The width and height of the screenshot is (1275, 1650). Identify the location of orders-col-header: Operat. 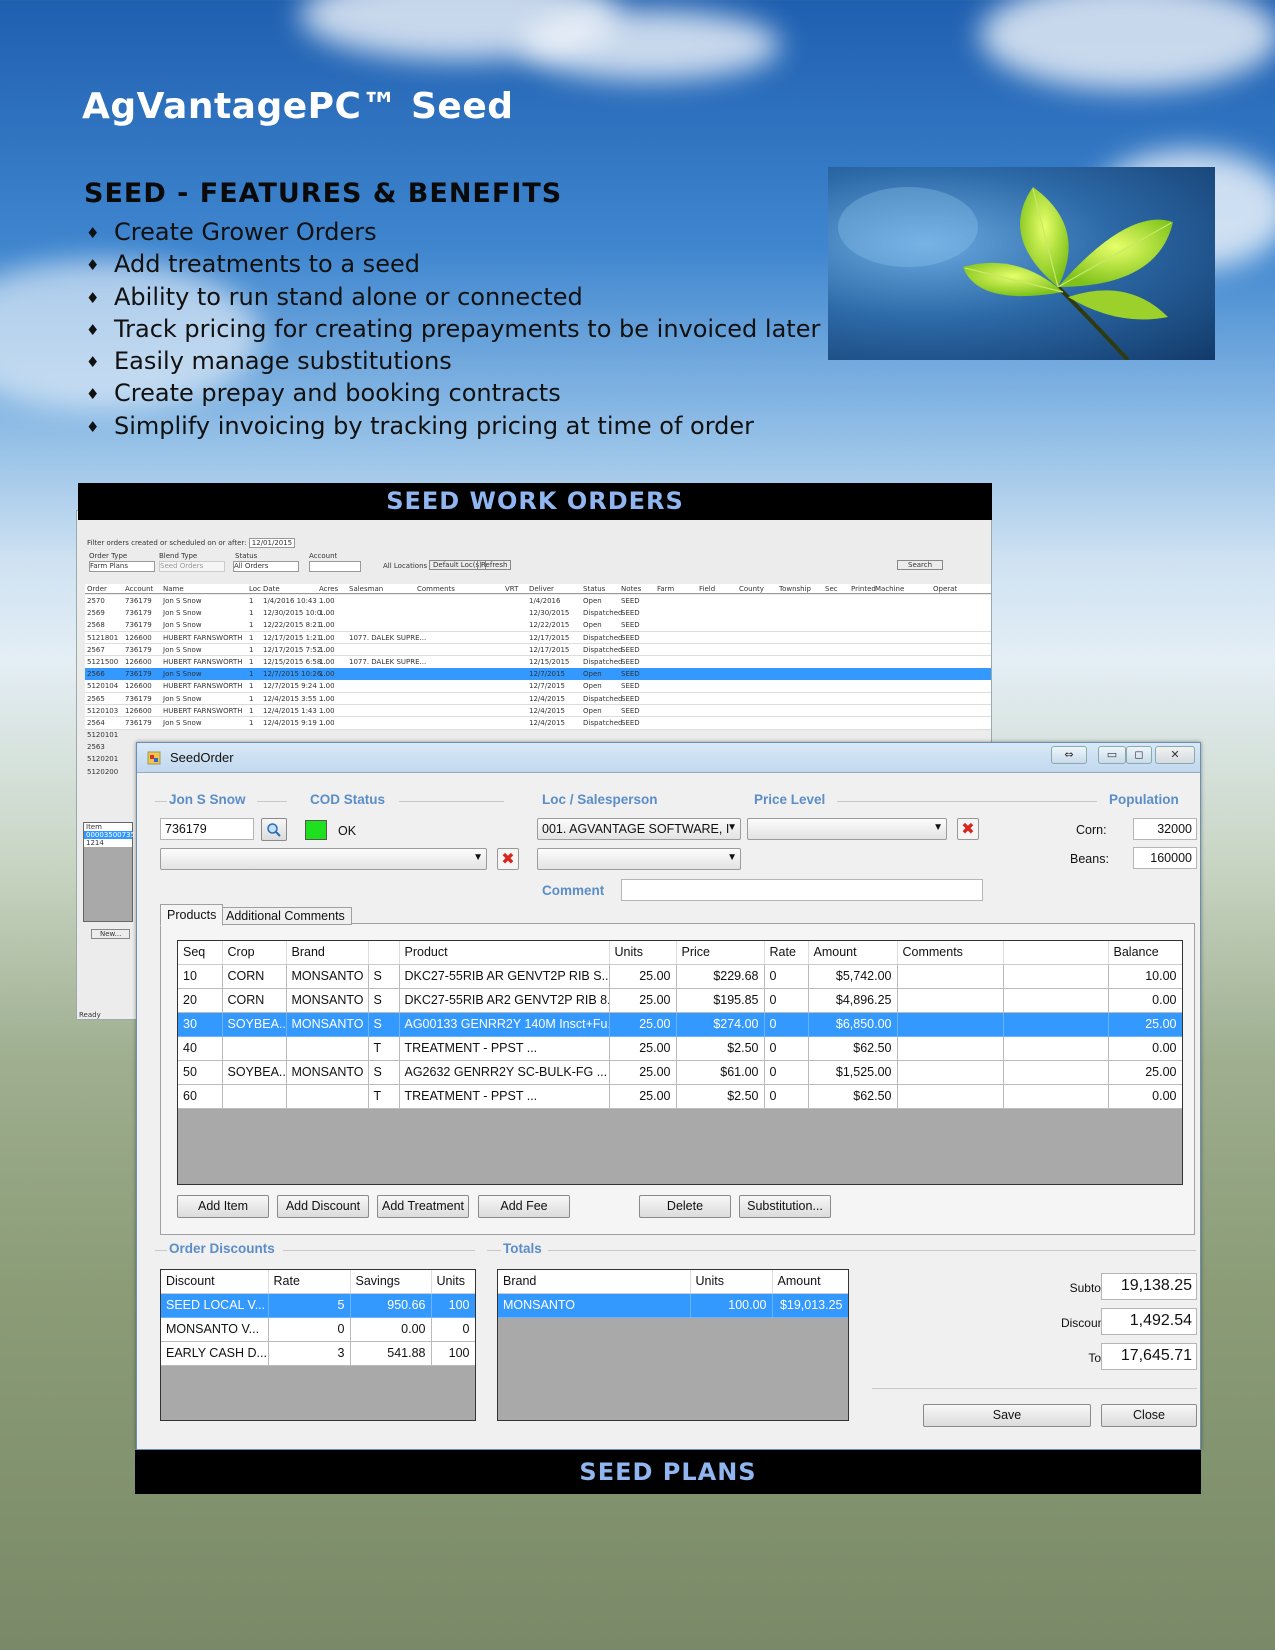
(945, 589).